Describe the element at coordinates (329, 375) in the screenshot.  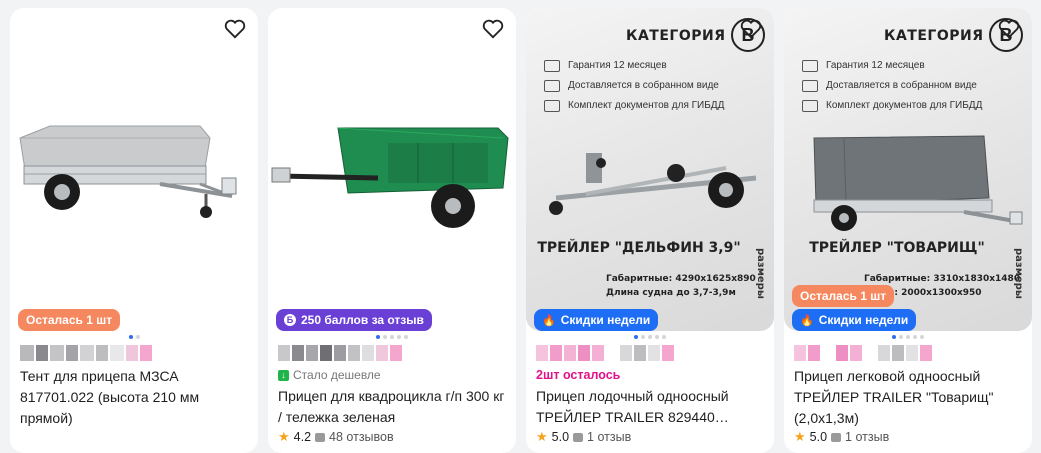
I see `price-drop-label: ↓ Стало дешевле` at that location.